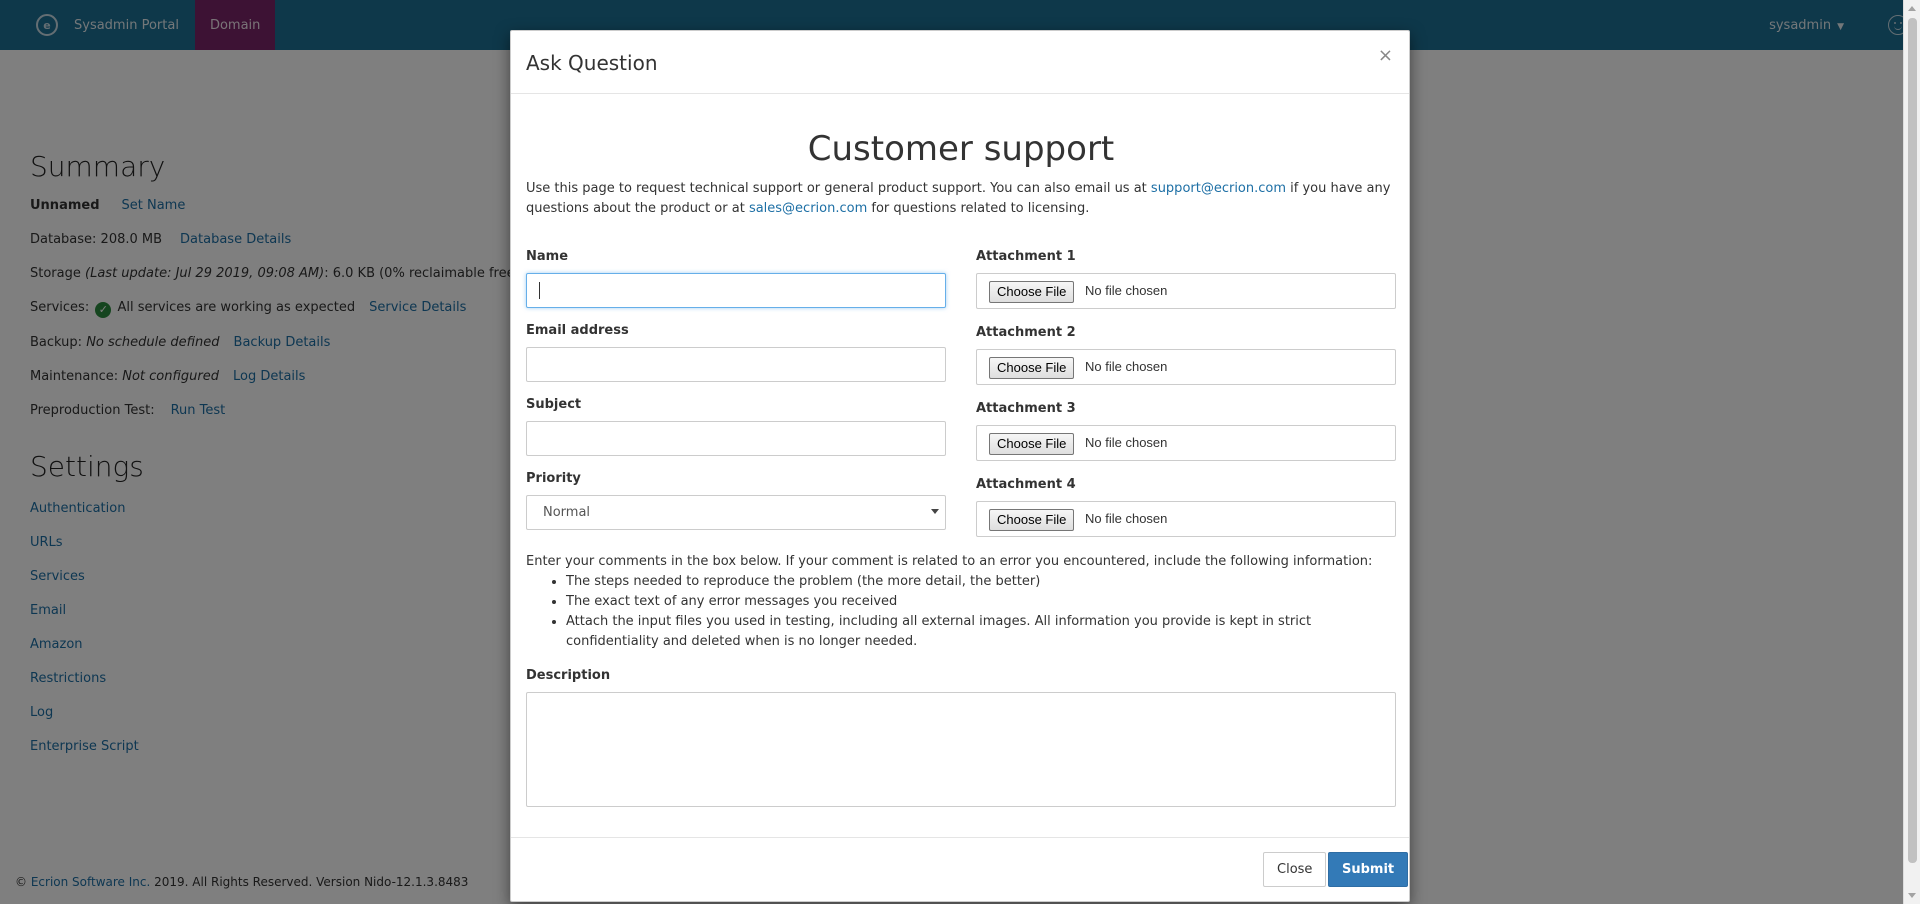 This screenshot has height=904, width=1920. Describe the element at coordinates (961, 749) in the screenshot. I see `description-textarea` at that location.